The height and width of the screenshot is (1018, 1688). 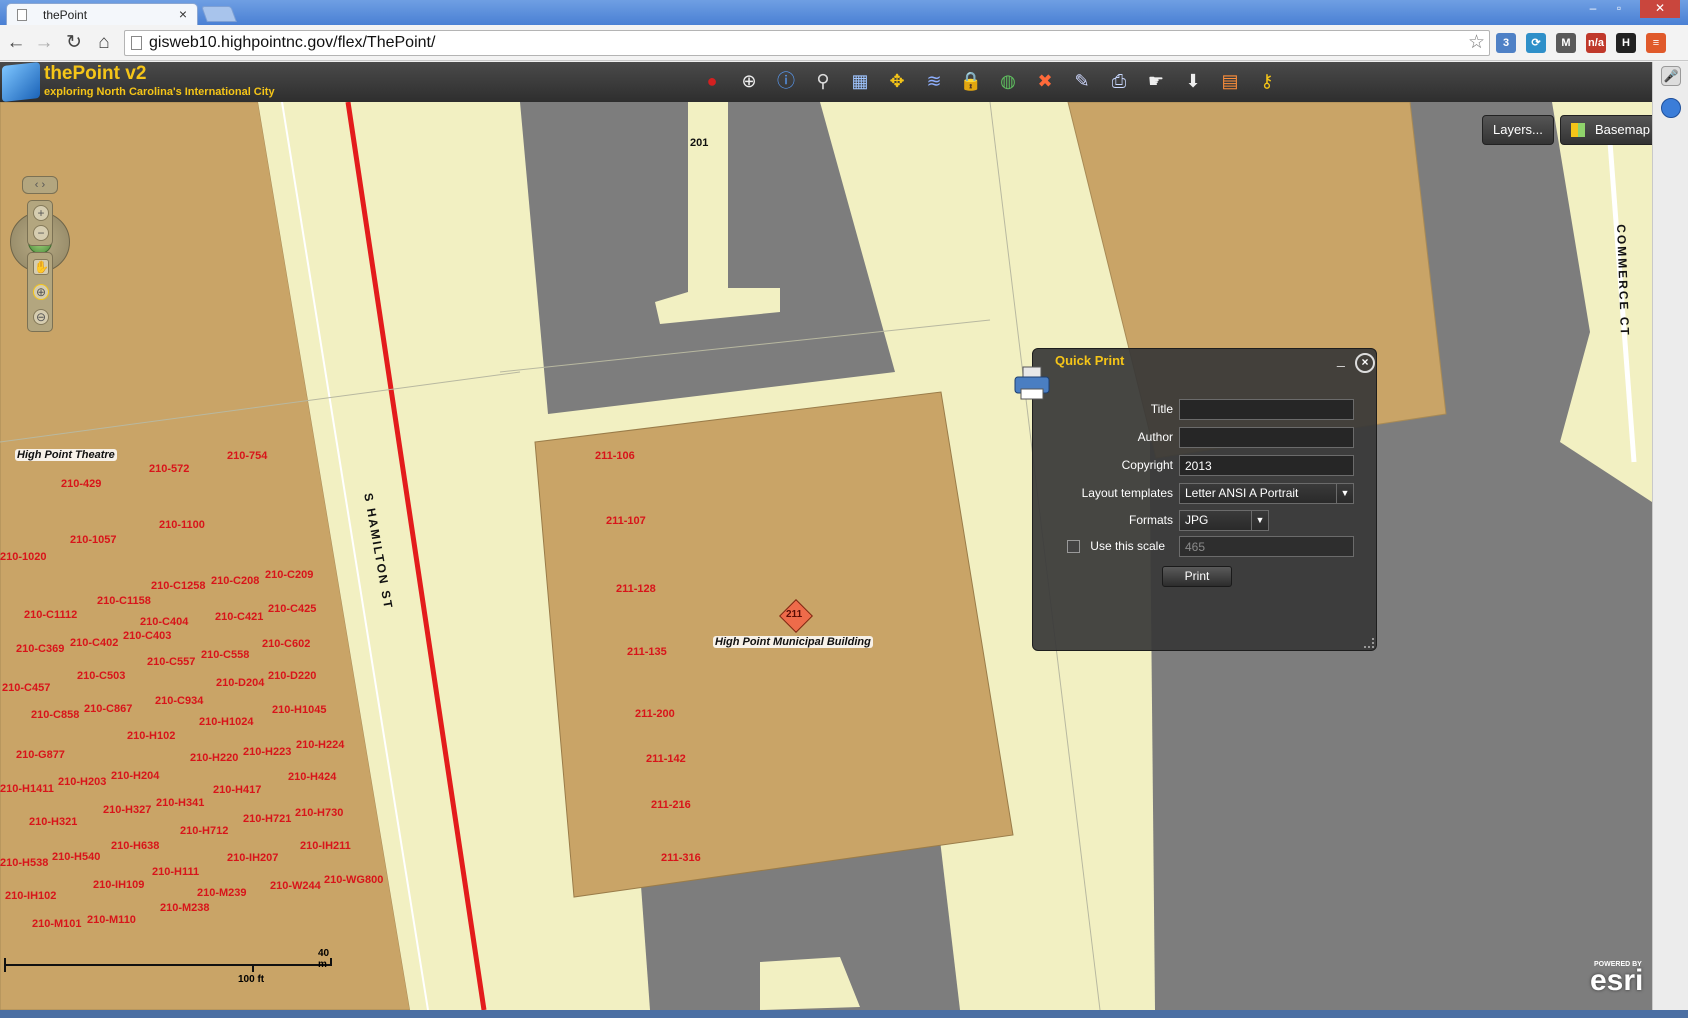 What do you see at coordinates (1230, 81) in the screenshot?
I see `report-icon: ▤` at bounding box center [1230, 81].